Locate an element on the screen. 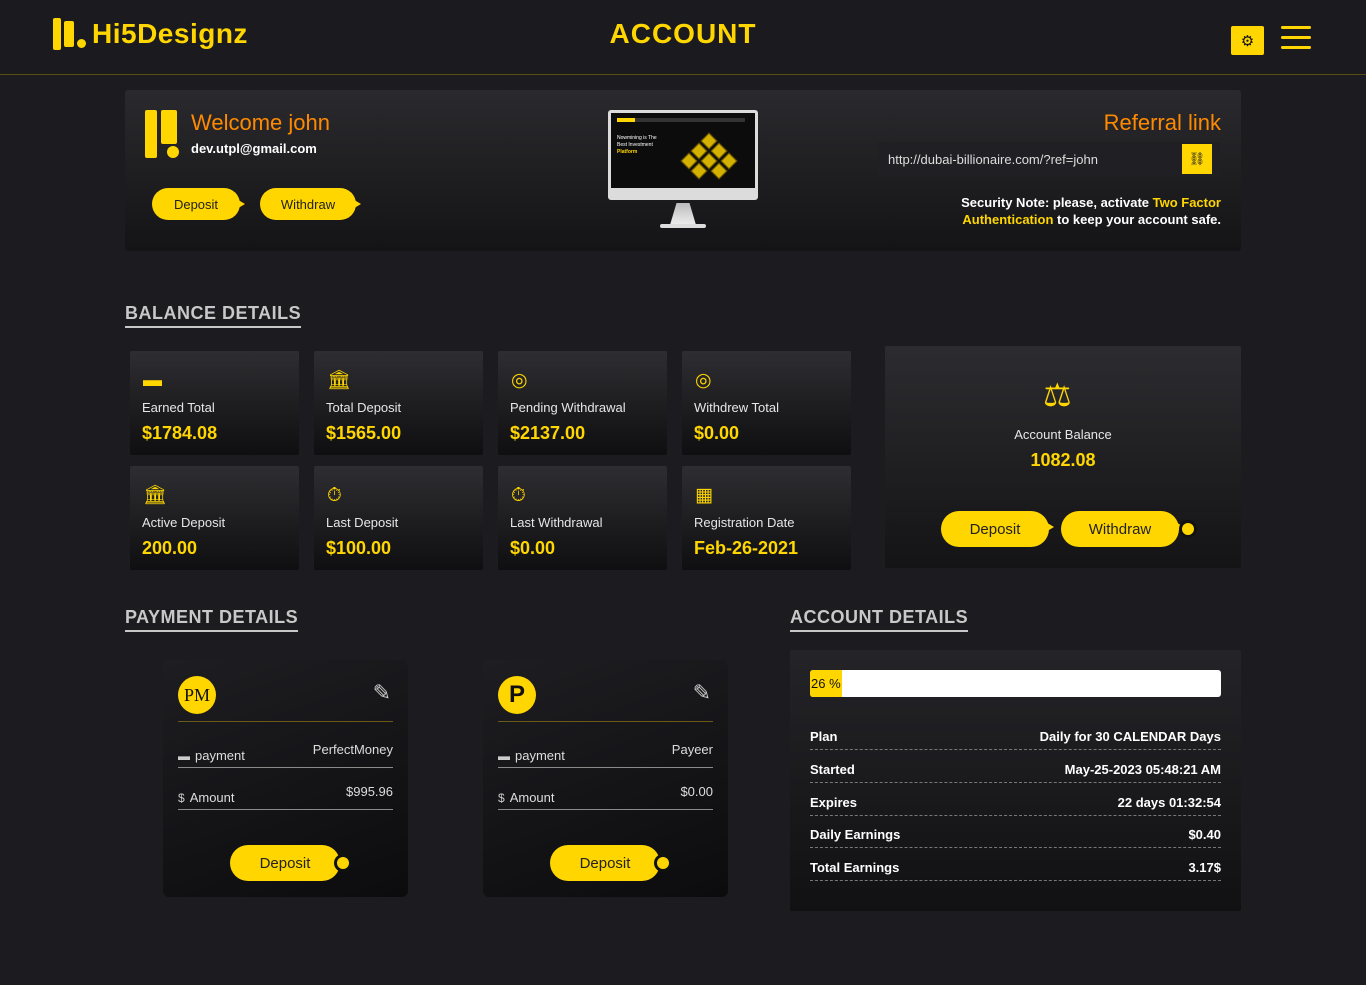 The image size is (1366, 985). payment-method-value: Payeer is located at coordinates (692, 749).